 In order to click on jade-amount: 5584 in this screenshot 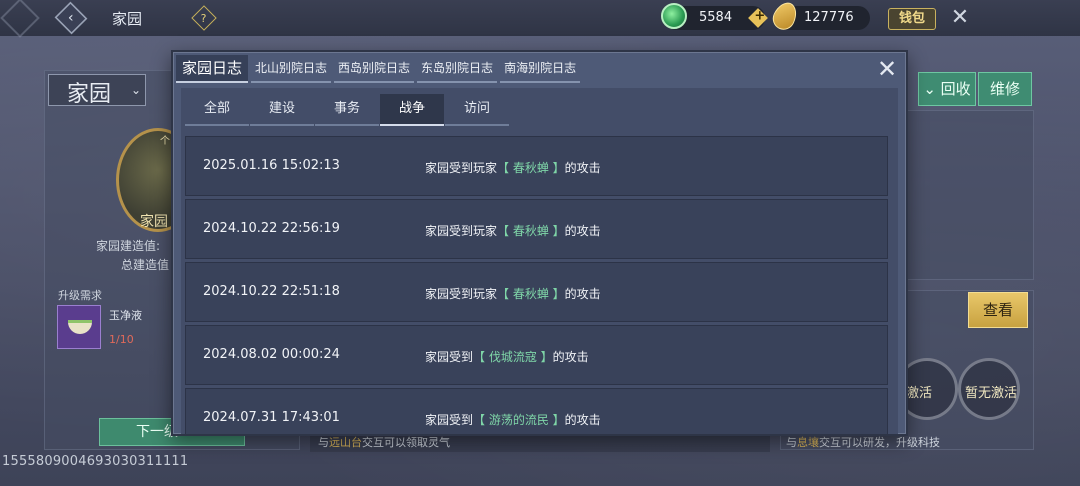, I will do `click(716, 17)`.